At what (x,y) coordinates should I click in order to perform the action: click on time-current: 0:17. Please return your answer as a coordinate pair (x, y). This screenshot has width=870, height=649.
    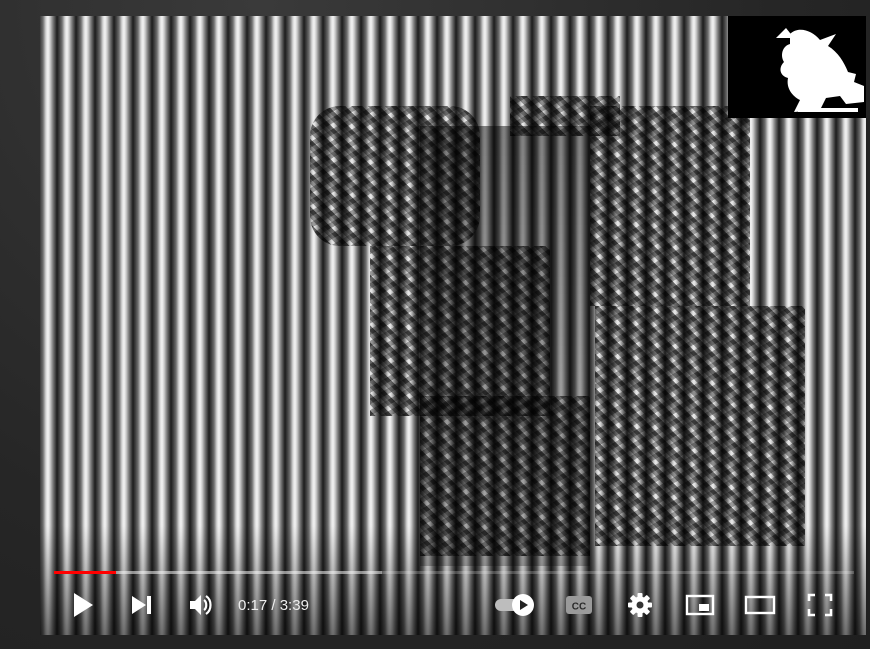
    Looking at the image, I should click on (253, 605).